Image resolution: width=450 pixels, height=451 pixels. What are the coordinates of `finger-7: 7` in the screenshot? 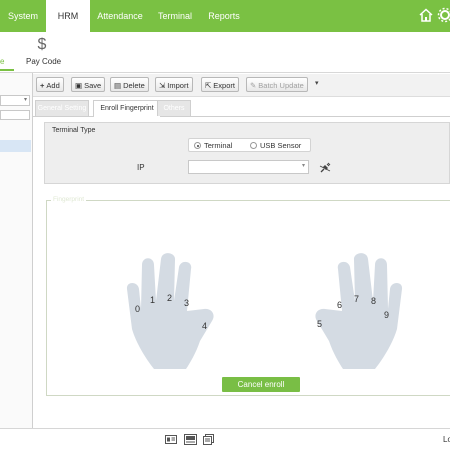 It's located at (356, 299).